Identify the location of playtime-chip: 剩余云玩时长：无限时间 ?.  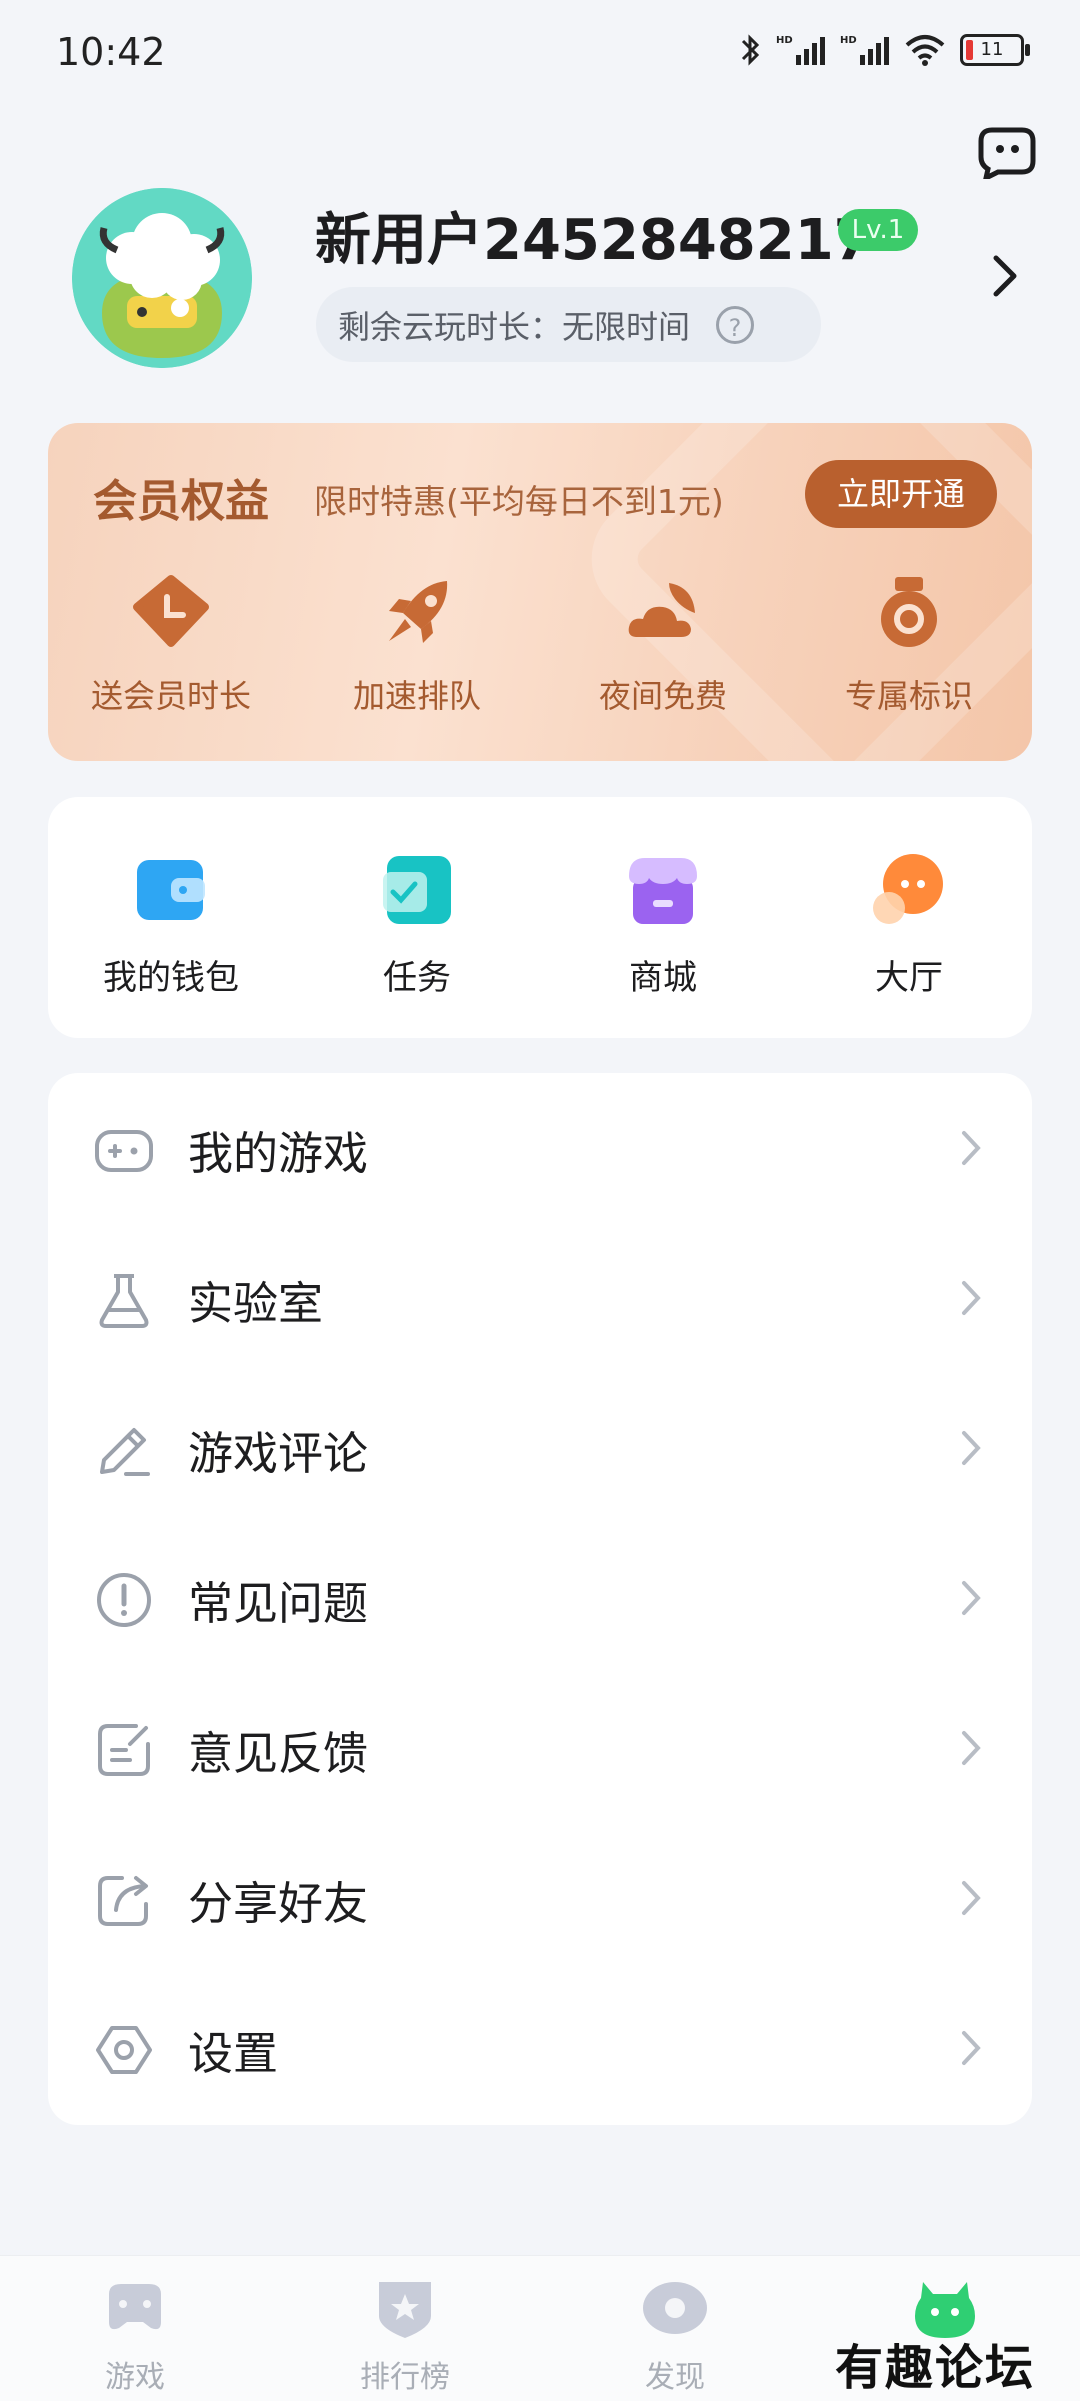
(568, 324).